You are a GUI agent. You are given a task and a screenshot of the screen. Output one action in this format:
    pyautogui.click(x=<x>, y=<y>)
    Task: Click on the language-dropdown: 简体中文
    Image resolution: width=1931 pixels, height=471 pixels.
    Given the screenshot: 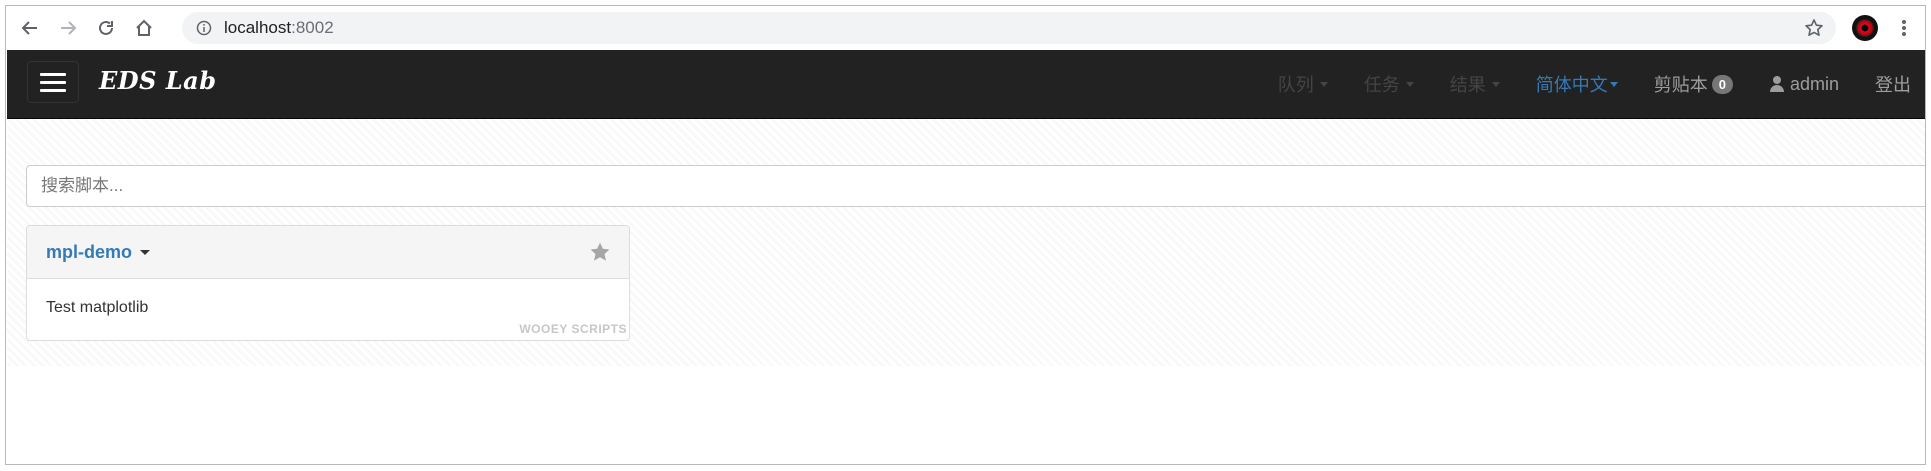 What is the action you would take?
    pyautogui.click(x=1577, y=84)
    